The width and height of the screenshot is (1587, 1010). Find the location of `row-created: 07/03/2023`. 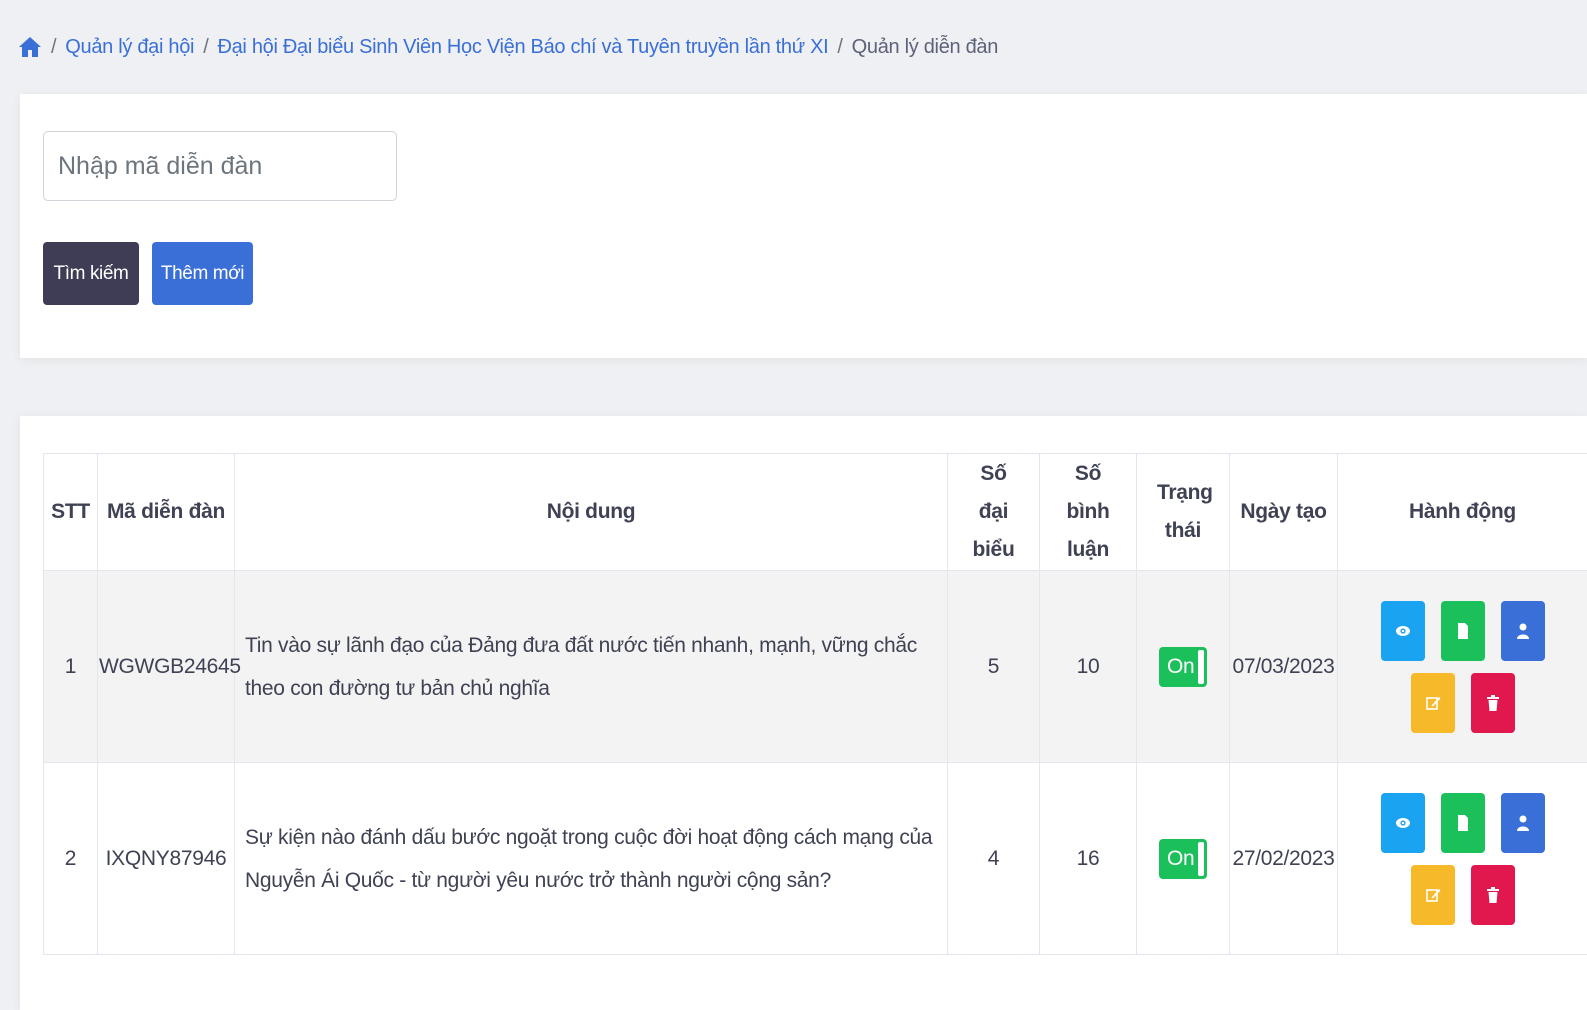

row-created: 07/03/2023 is located at coordinates (1283, 666).